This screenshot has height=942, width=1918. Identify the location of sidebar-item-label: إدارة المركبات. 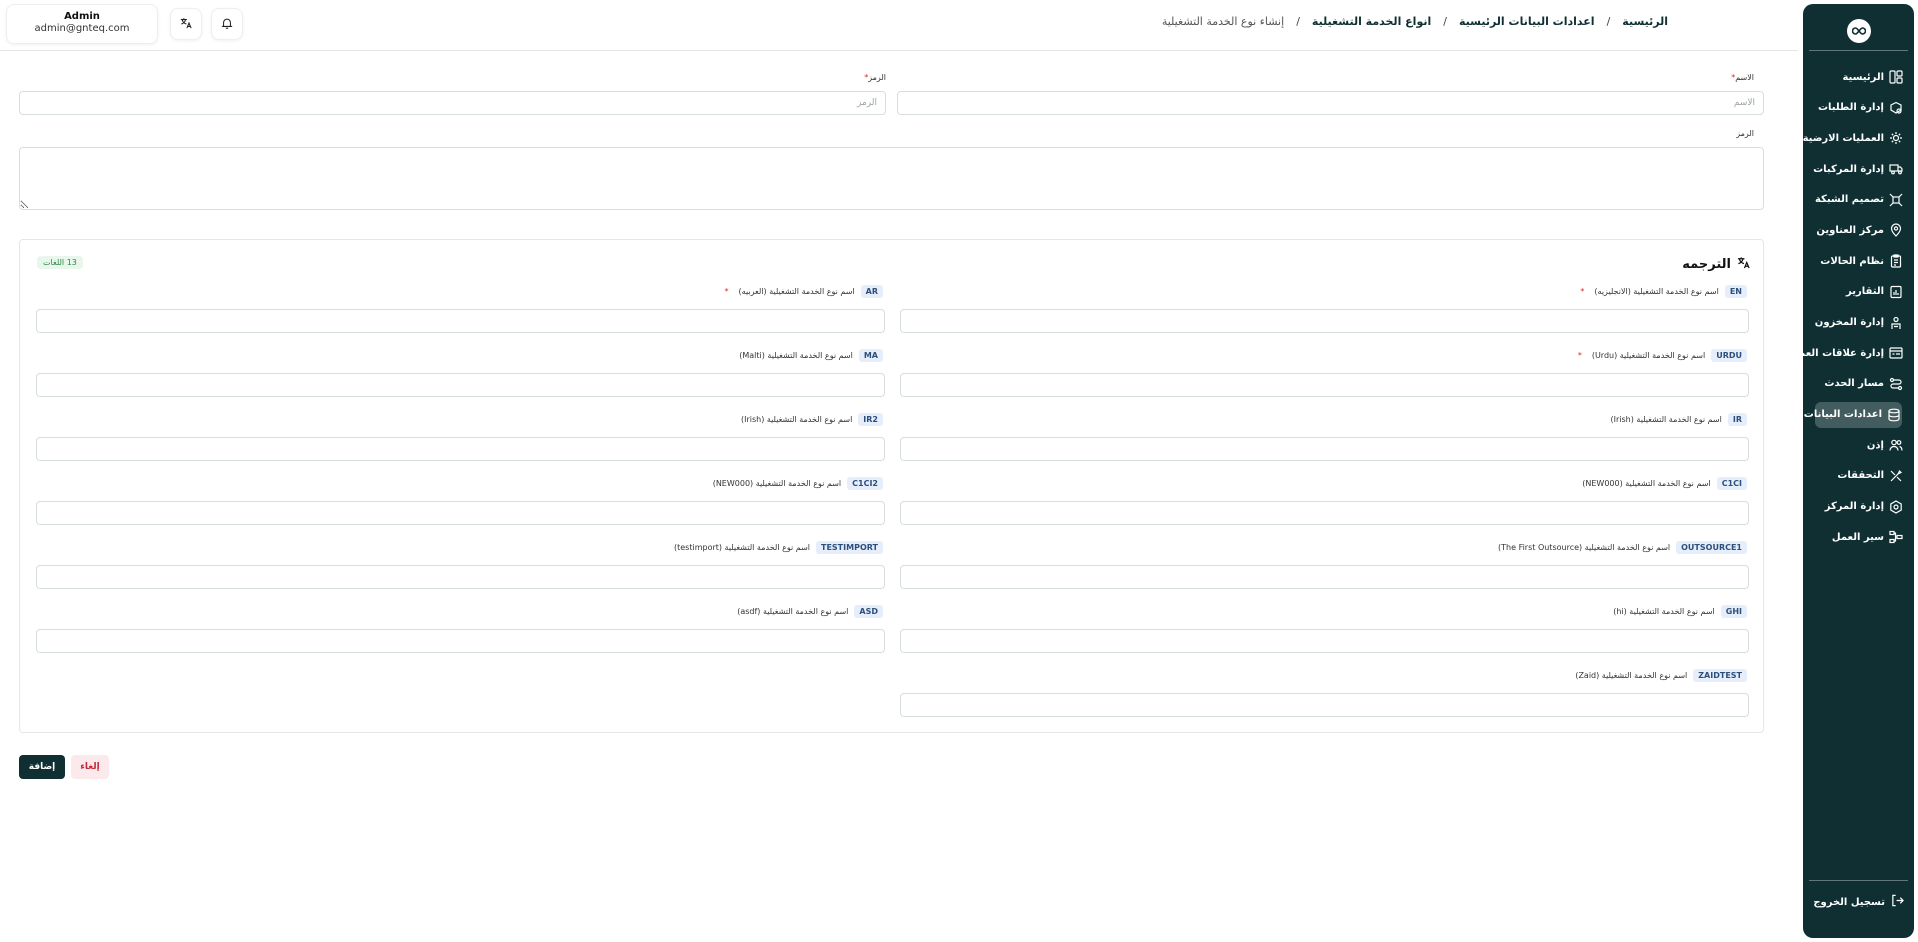
(1848, 169).